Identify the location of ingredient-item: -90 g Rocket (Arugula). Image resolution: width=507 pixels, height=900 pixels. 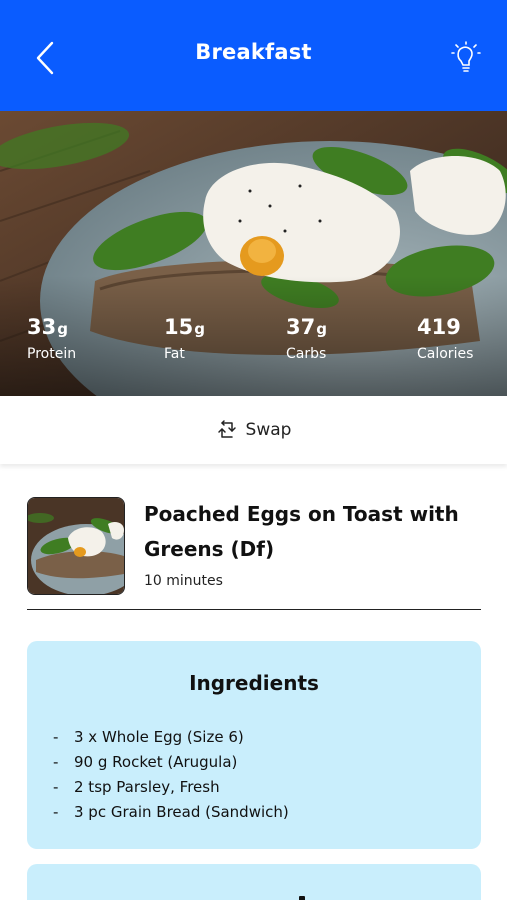
(145, 762).